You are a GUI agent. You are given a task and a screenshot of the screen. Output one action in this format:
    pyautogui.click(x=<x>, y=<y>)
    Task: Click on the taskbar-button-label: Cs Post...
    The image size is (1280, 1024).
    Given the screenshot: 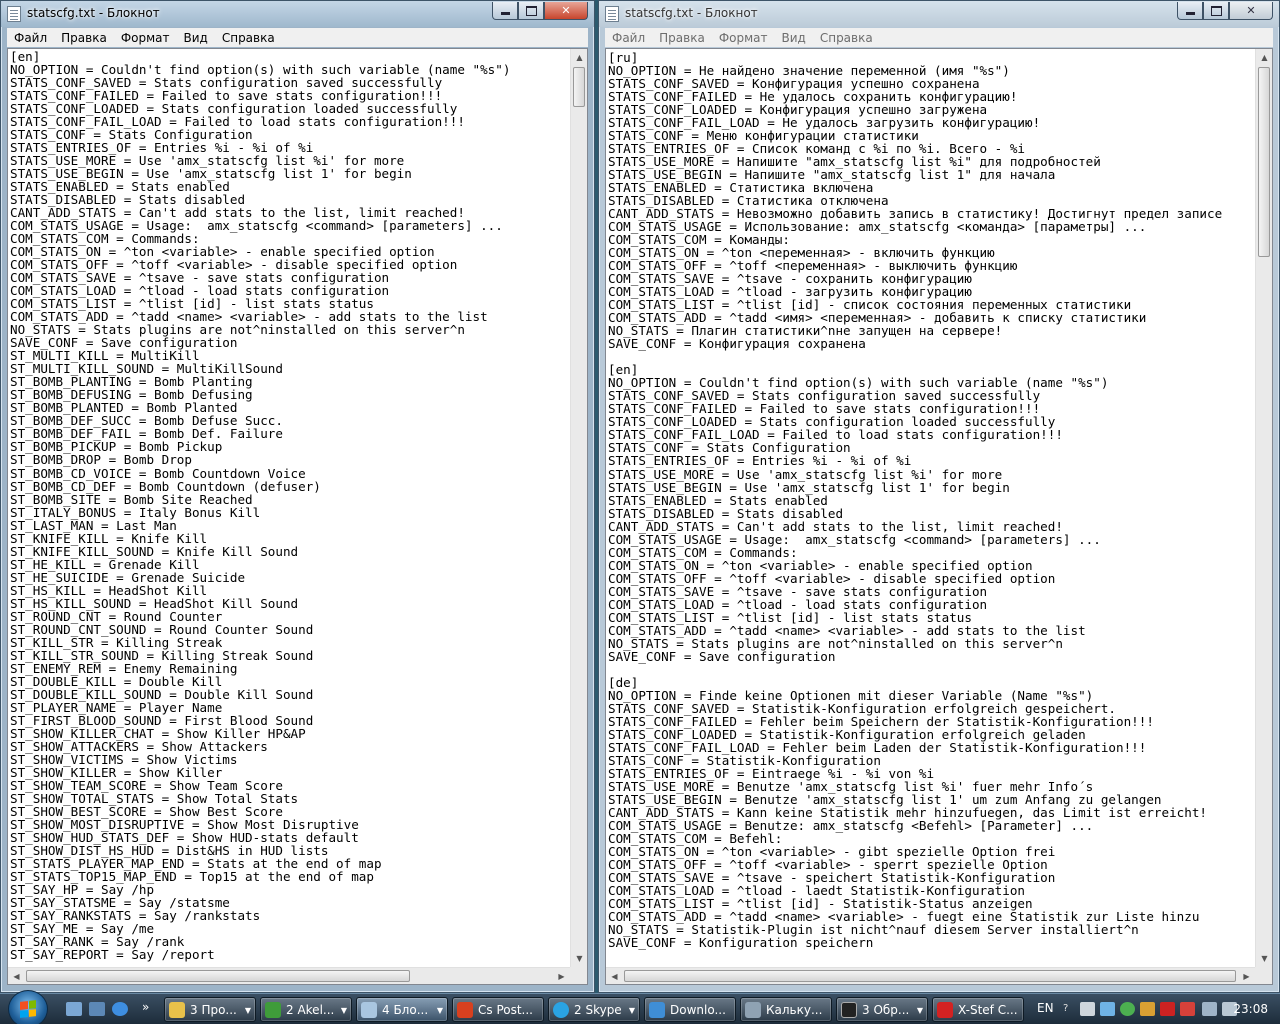 What is the action you would take?
    pyautogui.click(x=505, y=1009)
    